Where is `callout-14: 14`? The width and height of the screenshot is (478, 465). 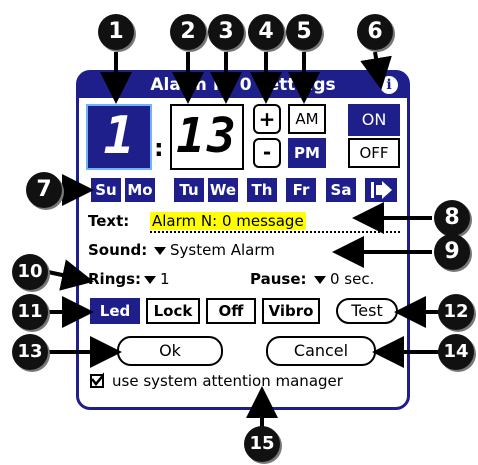
callout-14: 14 is located at coordinates (456, 352).